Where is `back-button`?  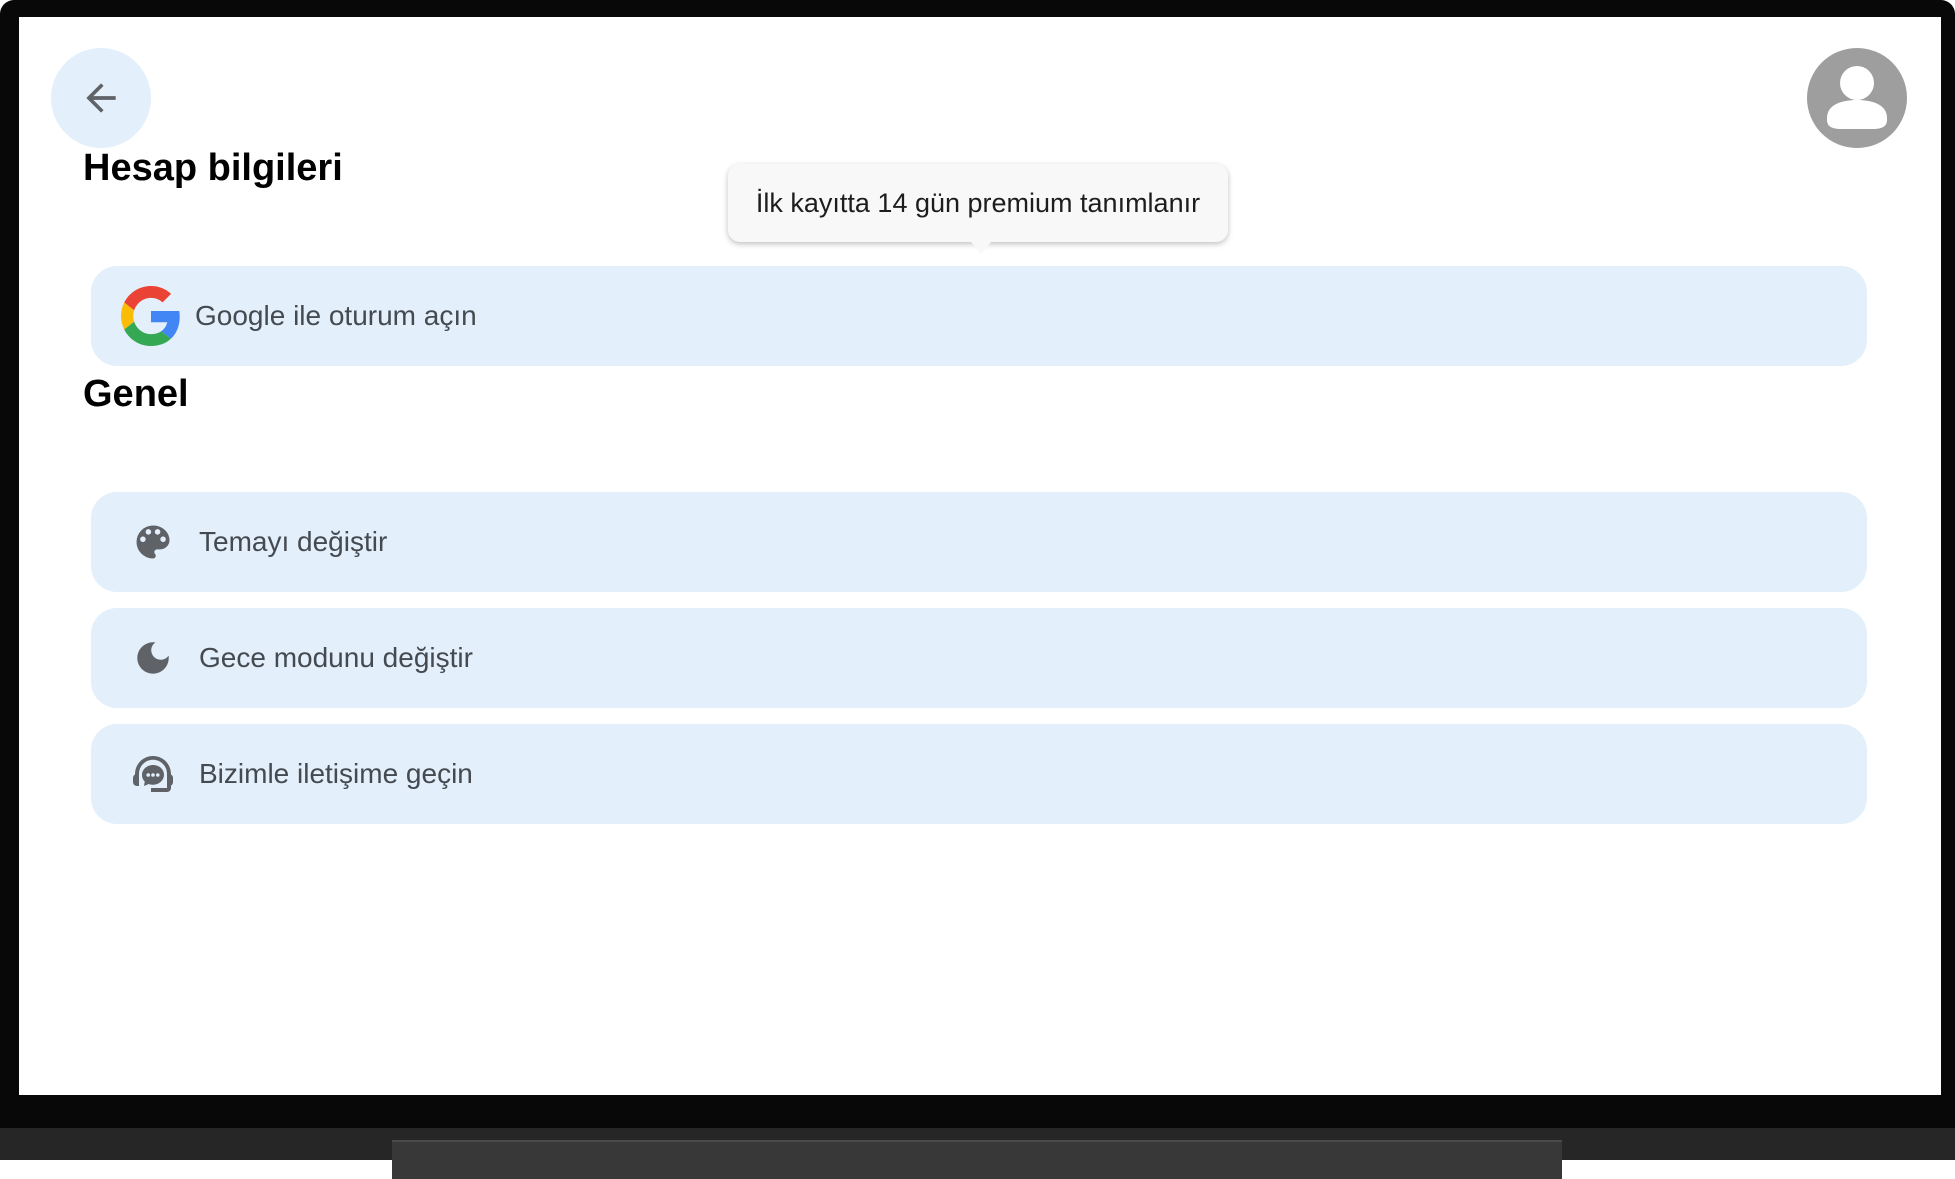 back-button is located at coordinates (101, 98).